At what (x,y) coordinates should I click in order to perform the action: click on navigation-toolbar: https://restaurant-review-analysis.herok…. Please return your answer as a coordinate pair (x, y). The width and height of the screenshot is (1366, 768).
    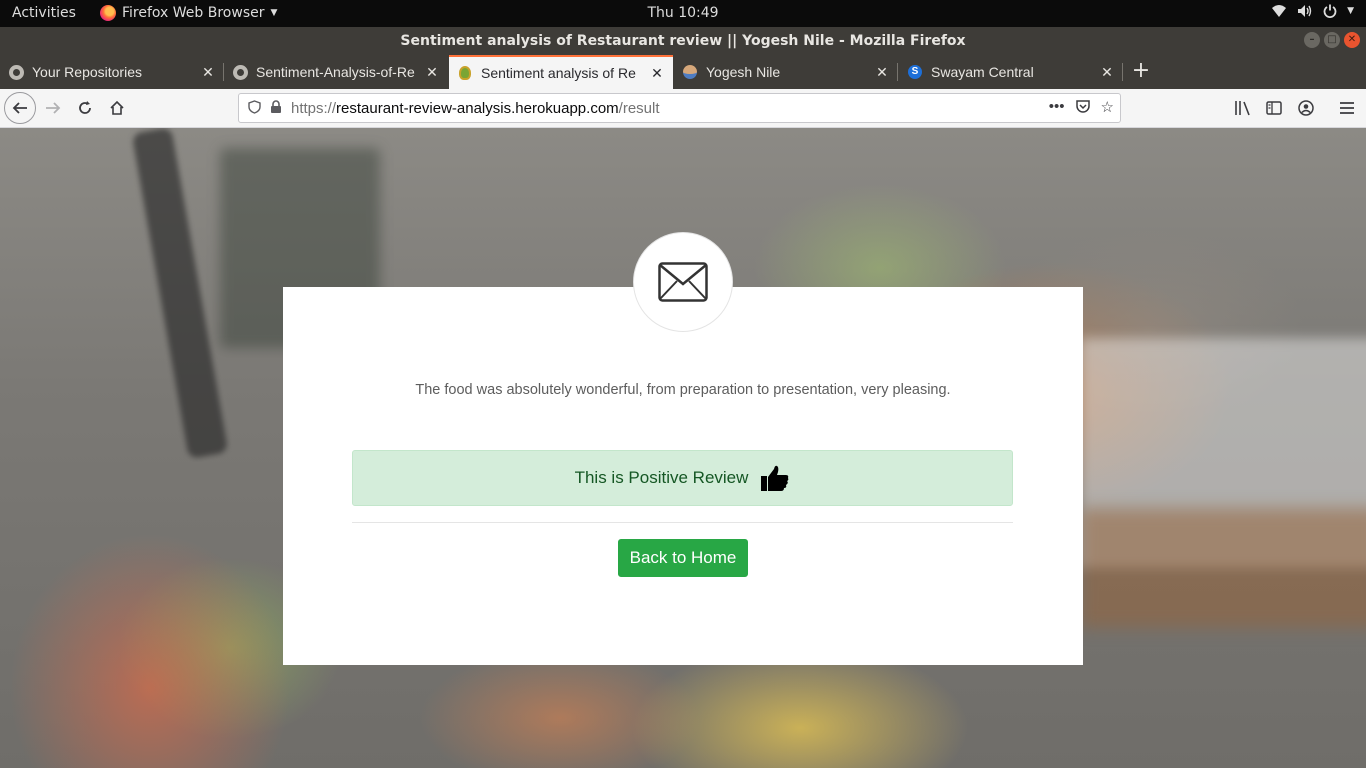
    Looking at the image, I should click on (683, 108).